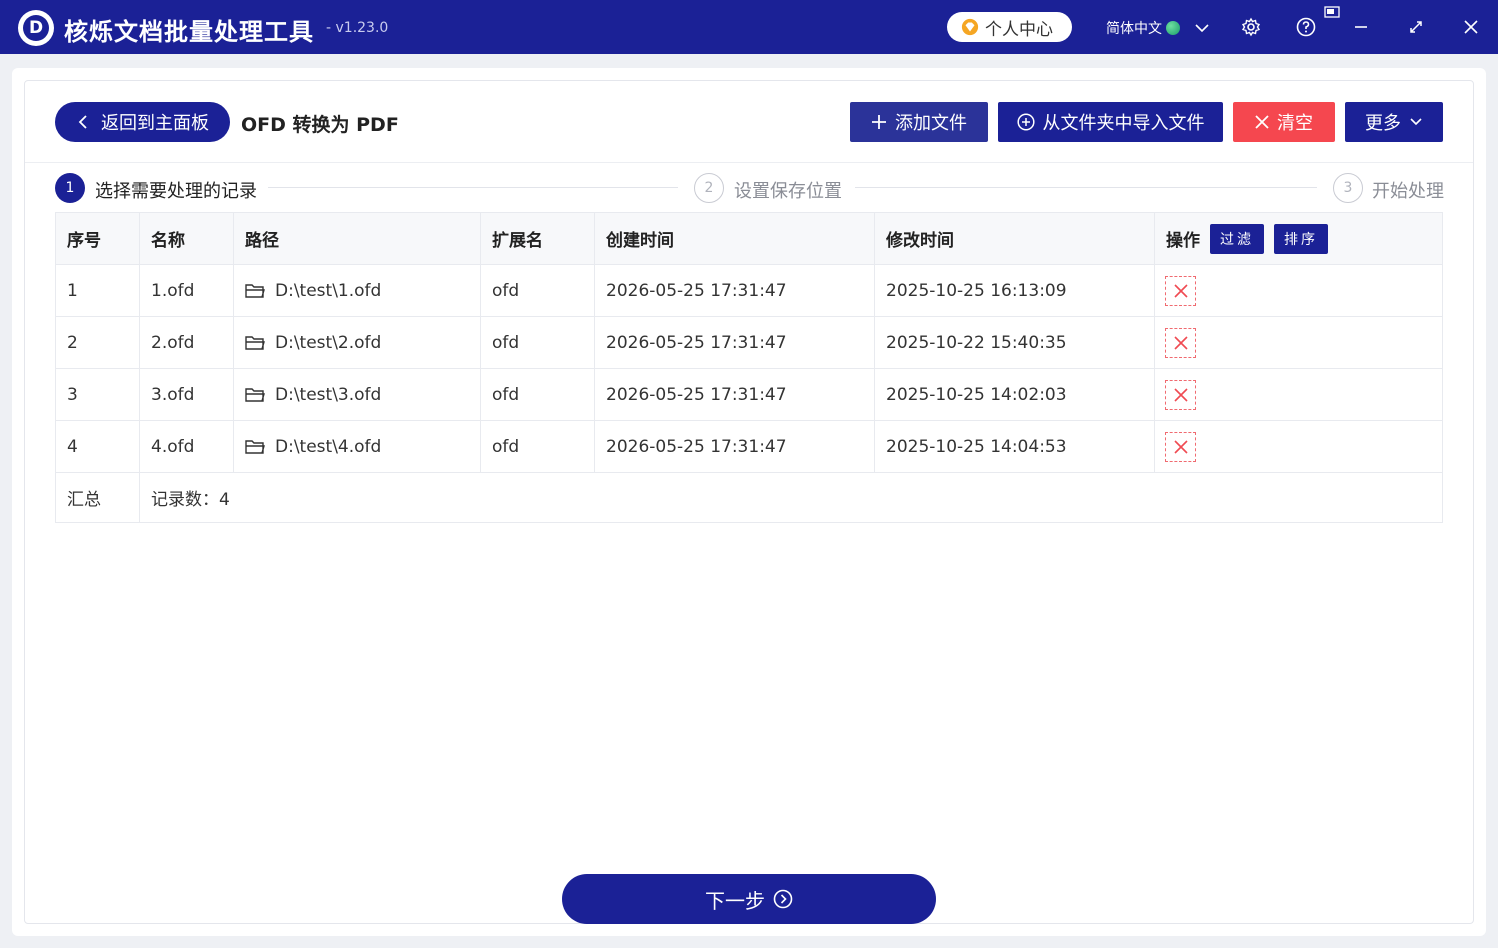 The image size is (1498, 948). I want to click on app-logo: D, so click(36, 28).